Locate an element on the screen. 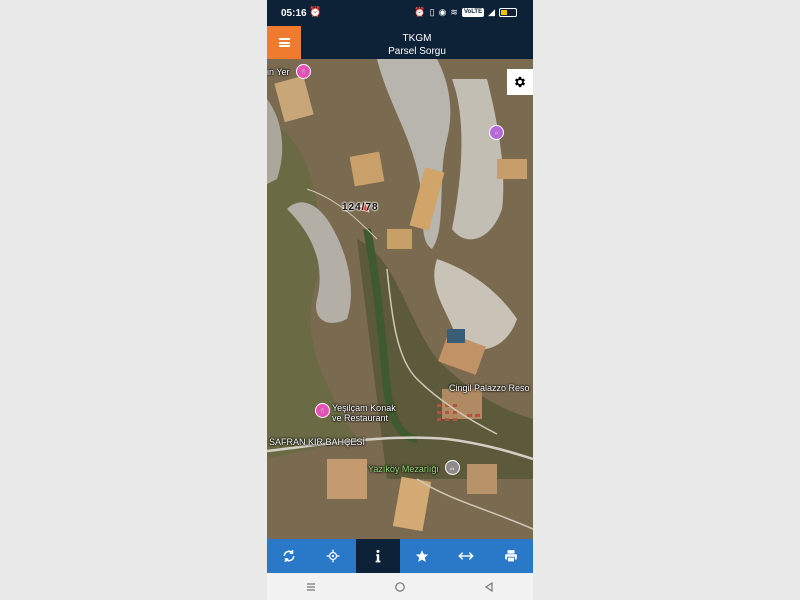  status-icons: ⏰ ▯ ◉ ≋ VoLTE ◢ is located at coordinates (465, 12).